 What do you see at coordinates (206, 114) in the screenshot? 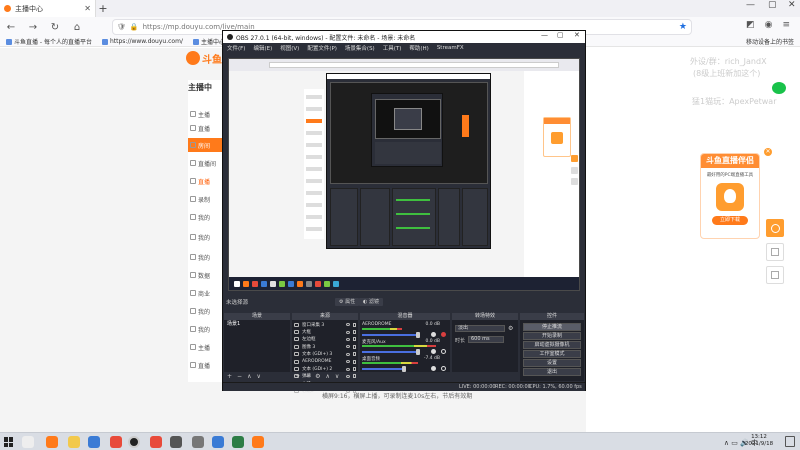
I see `sidebar-item: 主播` at bounding box center [206, 114].